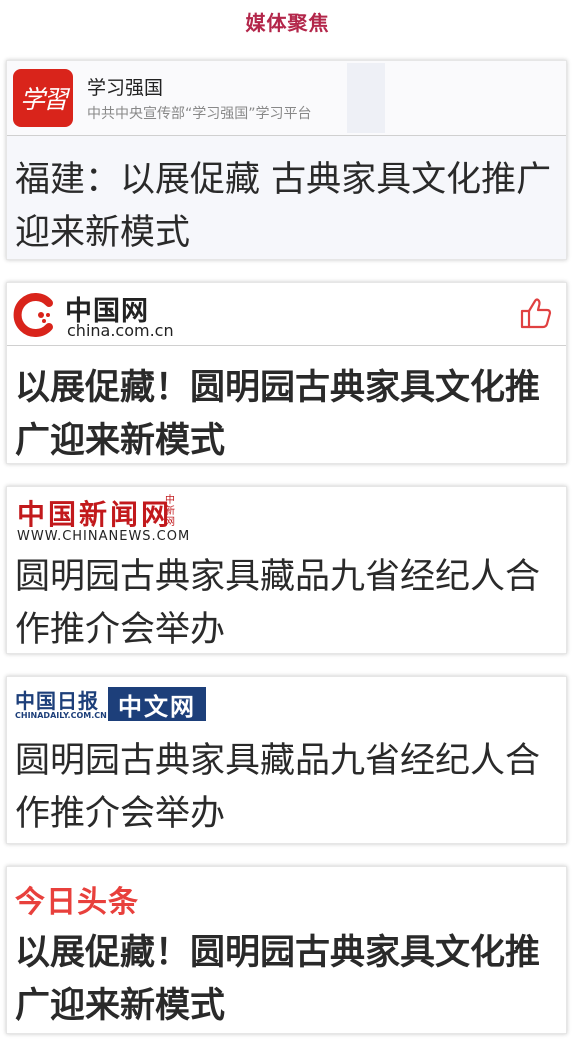  I want to click on card-source-header: 中国网 china.com.cn, so click(286, 314).